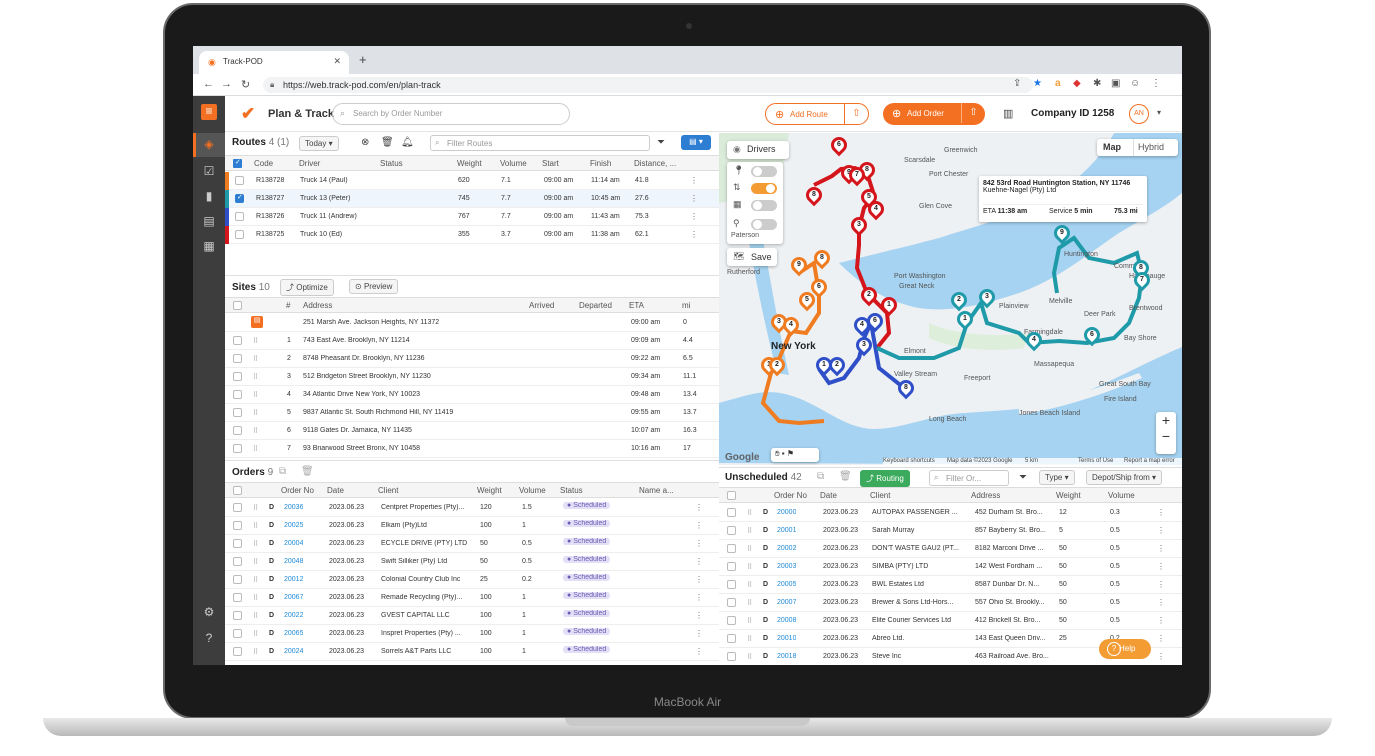 The width and height of the screenshot is (1375, 756). I want to click on columns-icon: ▥, so click(1008, 113).